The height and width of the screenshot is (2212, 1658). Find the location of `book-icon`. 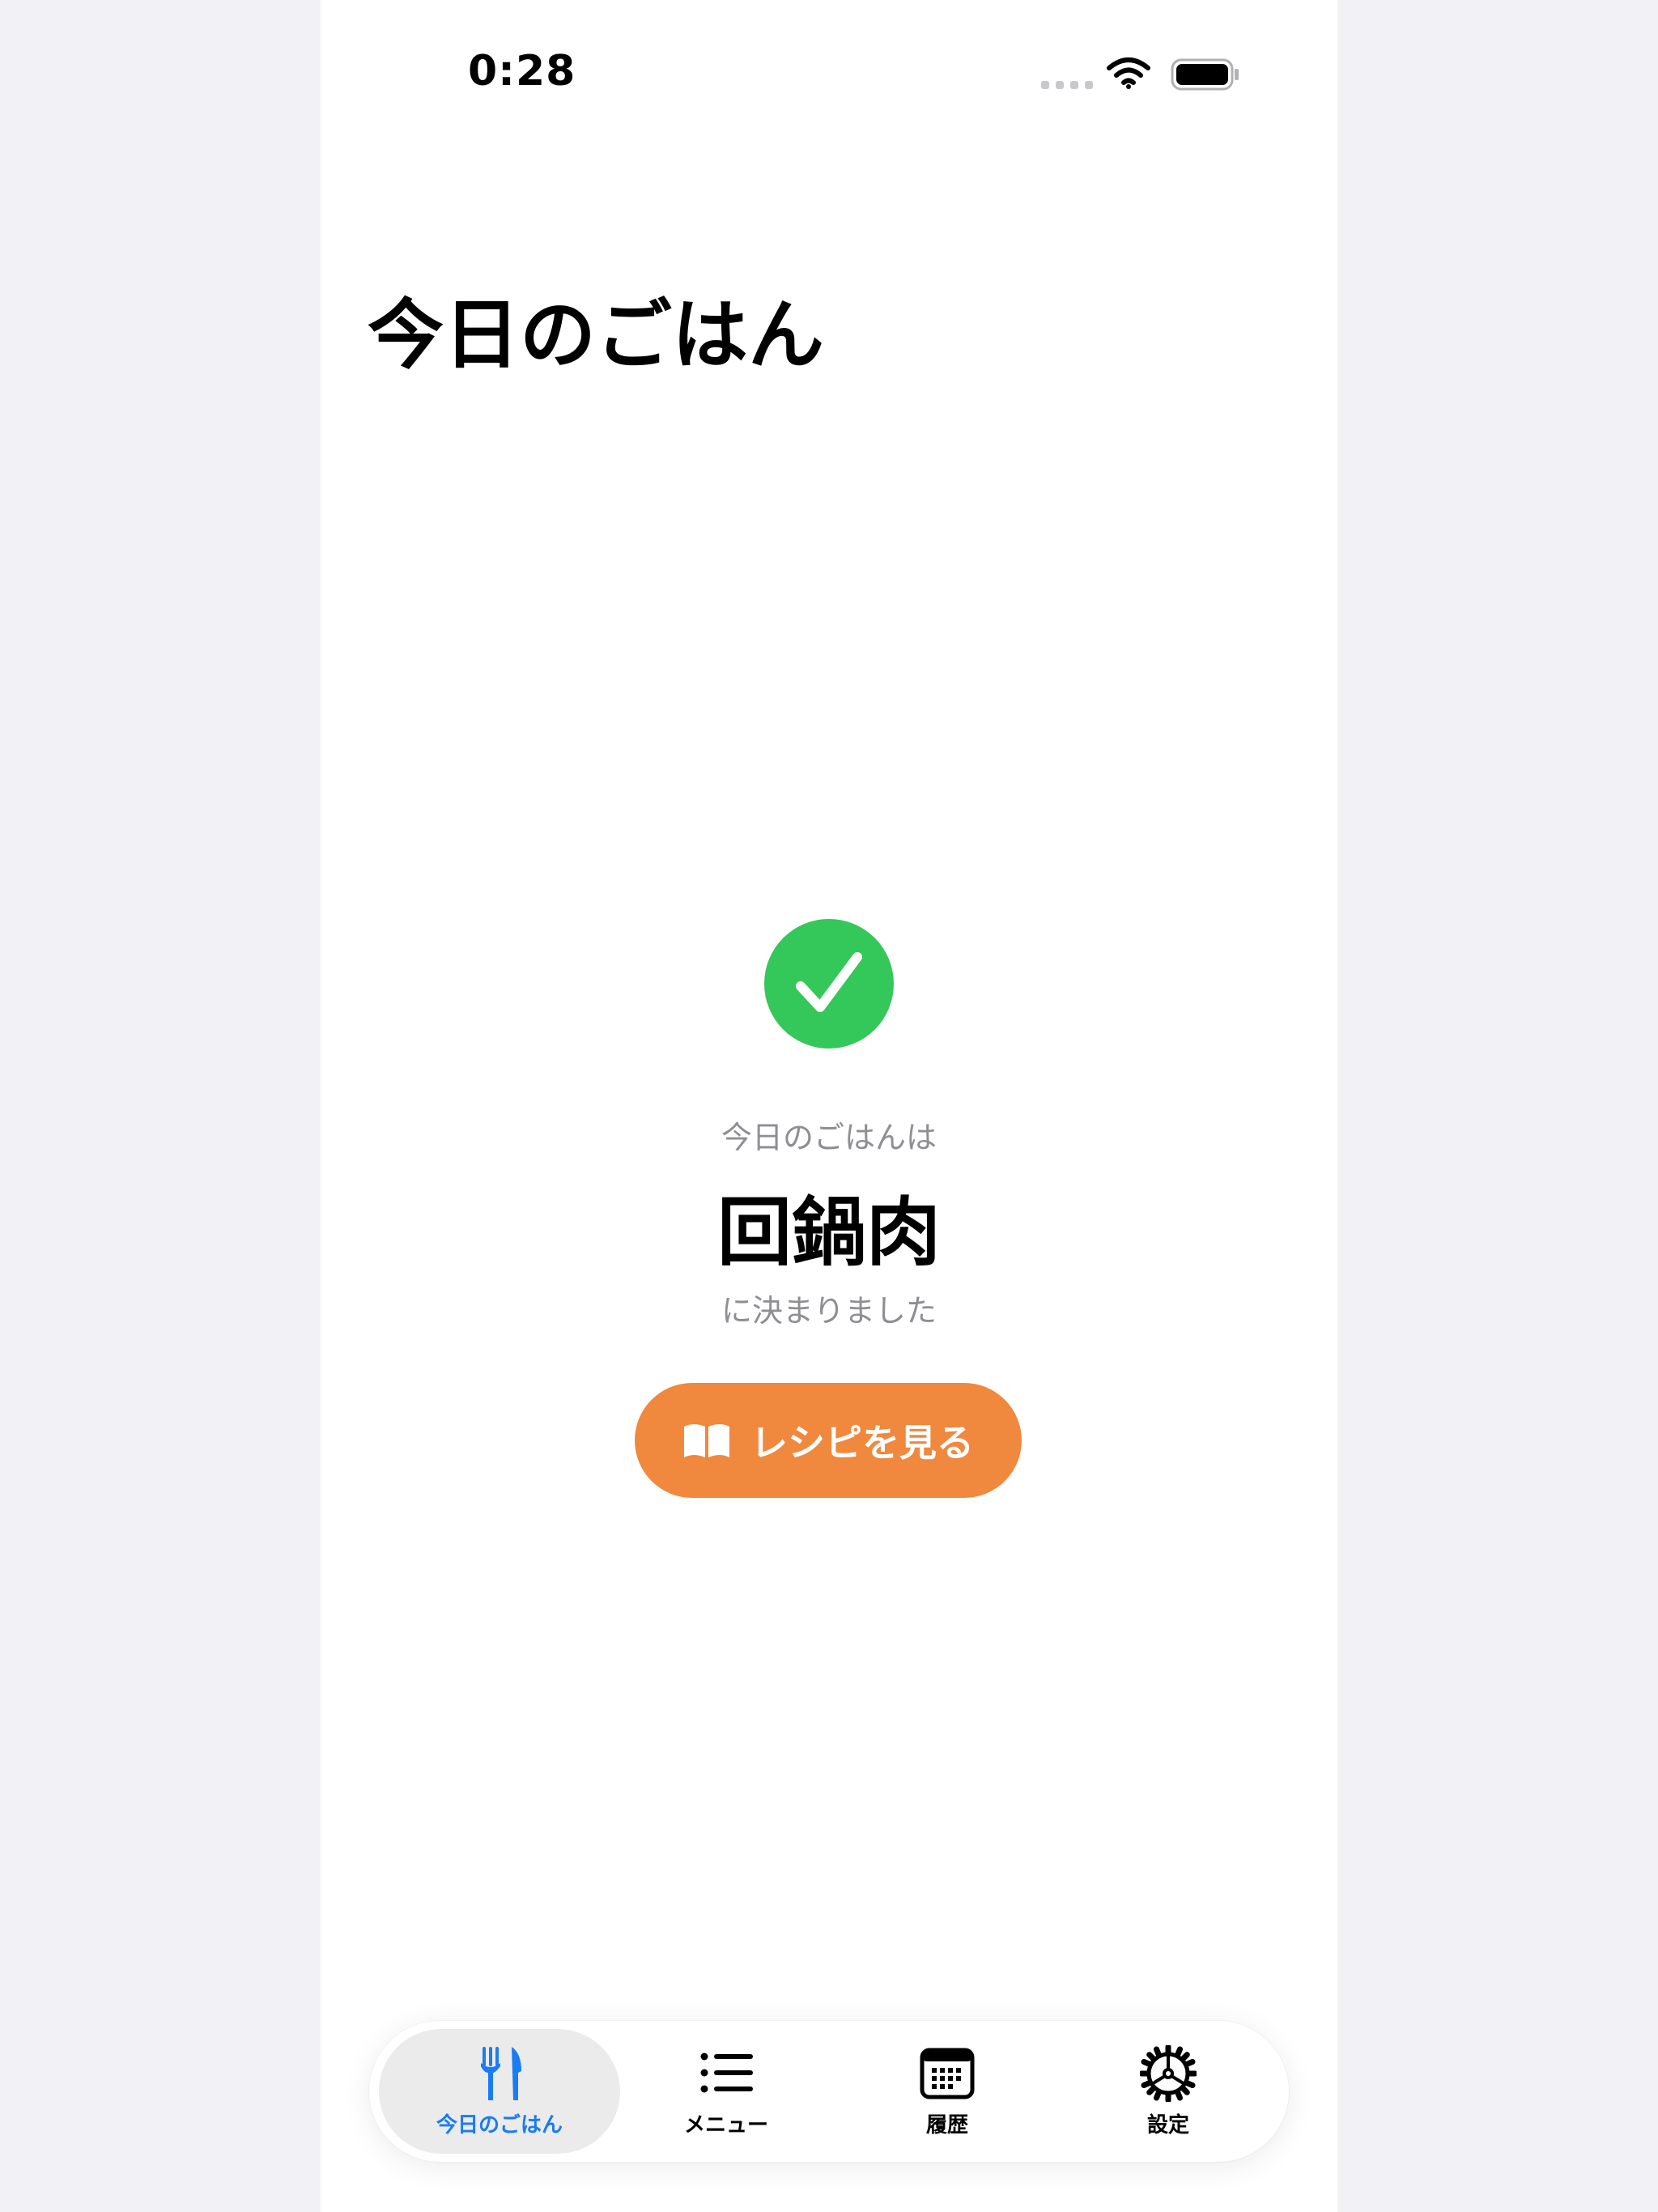

book-icon is located at coordinates (706, 1440).